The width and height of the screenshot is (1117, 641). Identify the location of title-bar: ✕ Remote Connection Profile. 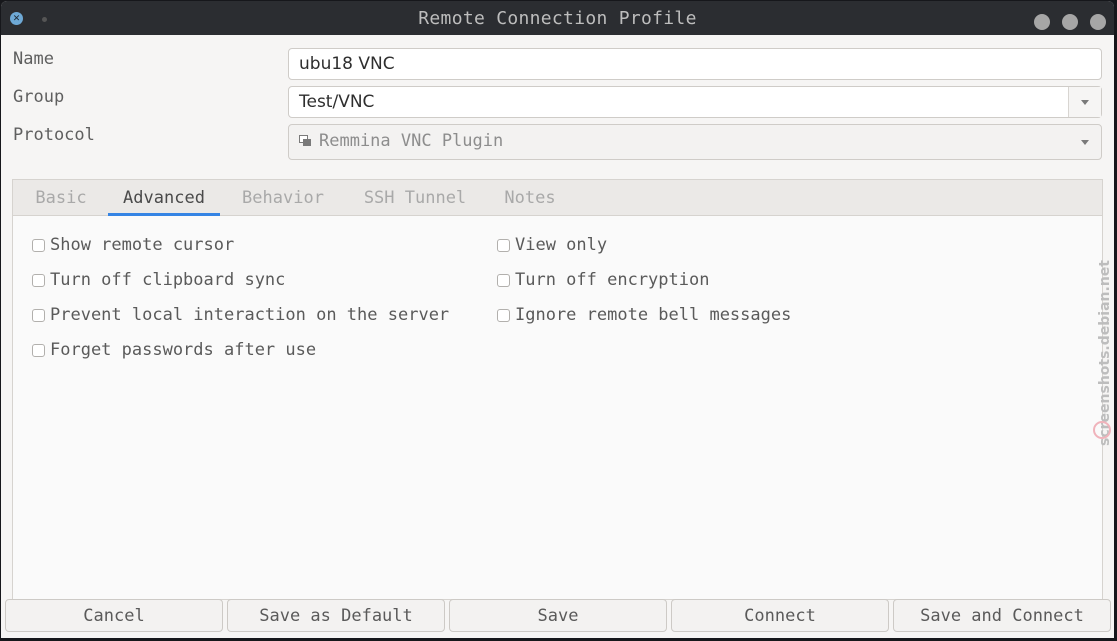
(557, 18).